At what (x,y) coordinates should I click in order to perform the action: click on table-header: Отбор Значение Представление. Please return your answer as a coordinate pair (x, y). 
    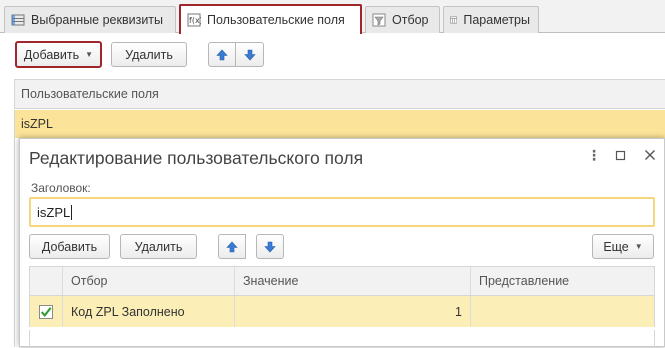
    Looking at the image, I should click on (342, 281).